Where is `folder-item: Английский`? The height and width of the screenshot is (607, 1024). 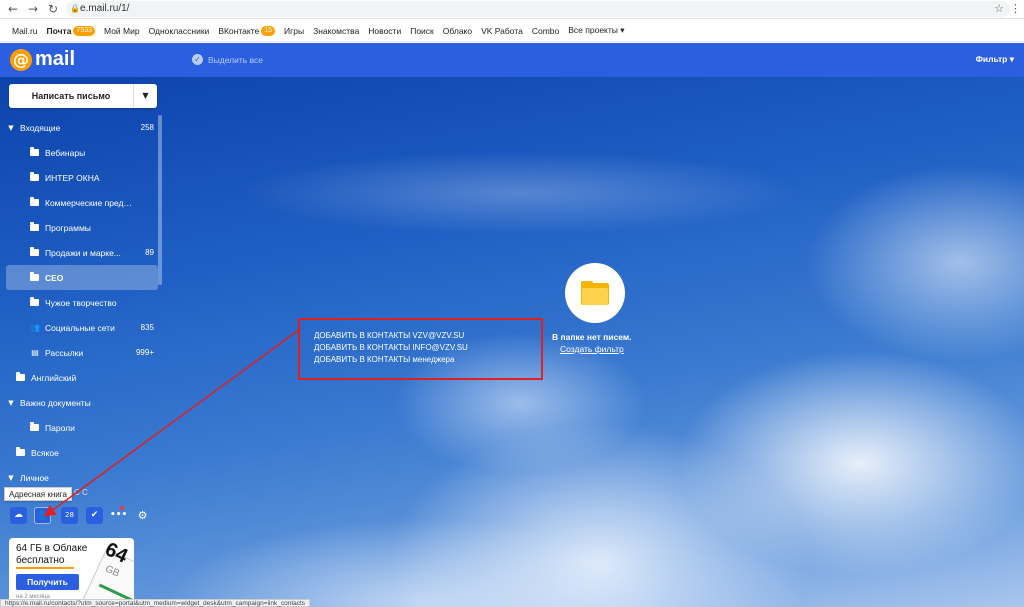
folder-item: Английский is located at coordinates (82, 377).